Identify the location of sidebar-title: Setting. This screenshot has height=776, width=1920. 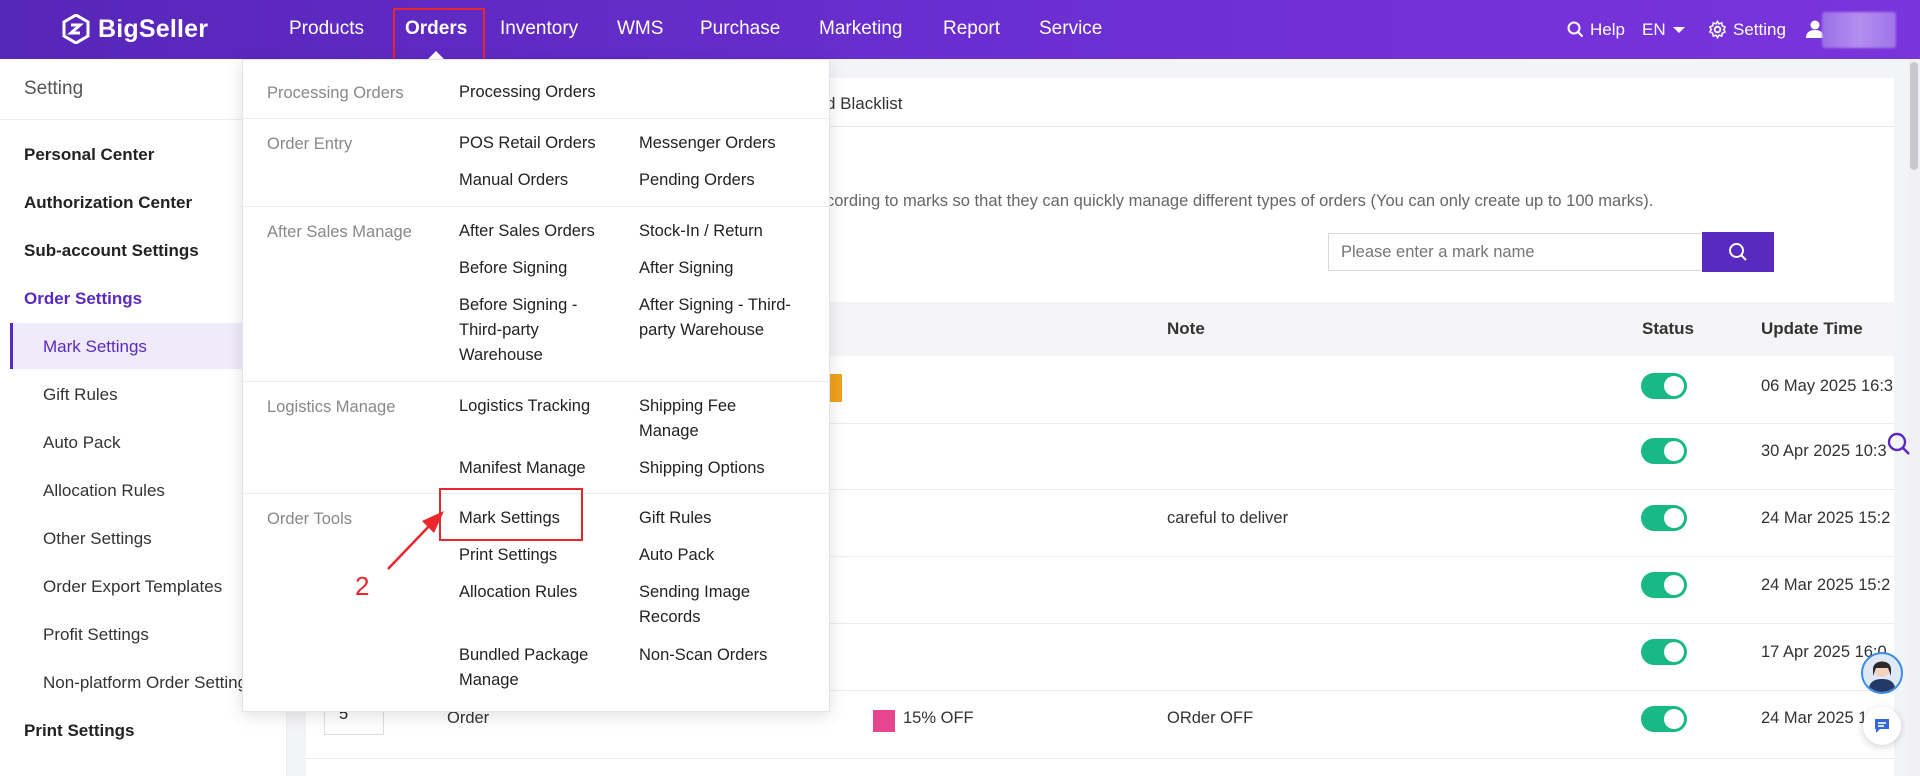
(54, 88).